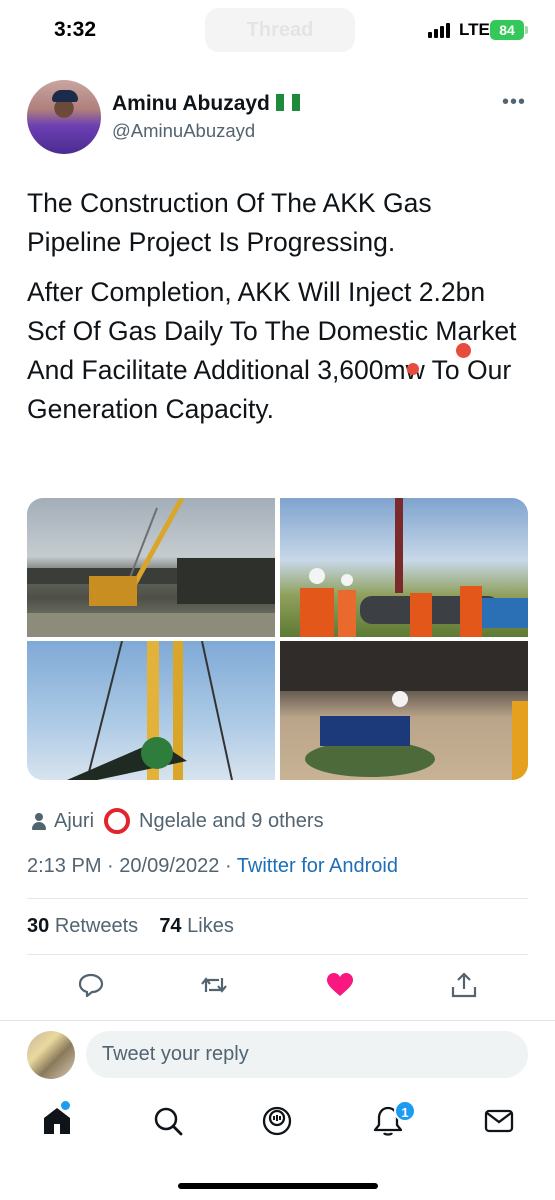 The height and width of the screenshot is (1200, 555). I want to click on more-options-icon: •••, so click(515, 102).